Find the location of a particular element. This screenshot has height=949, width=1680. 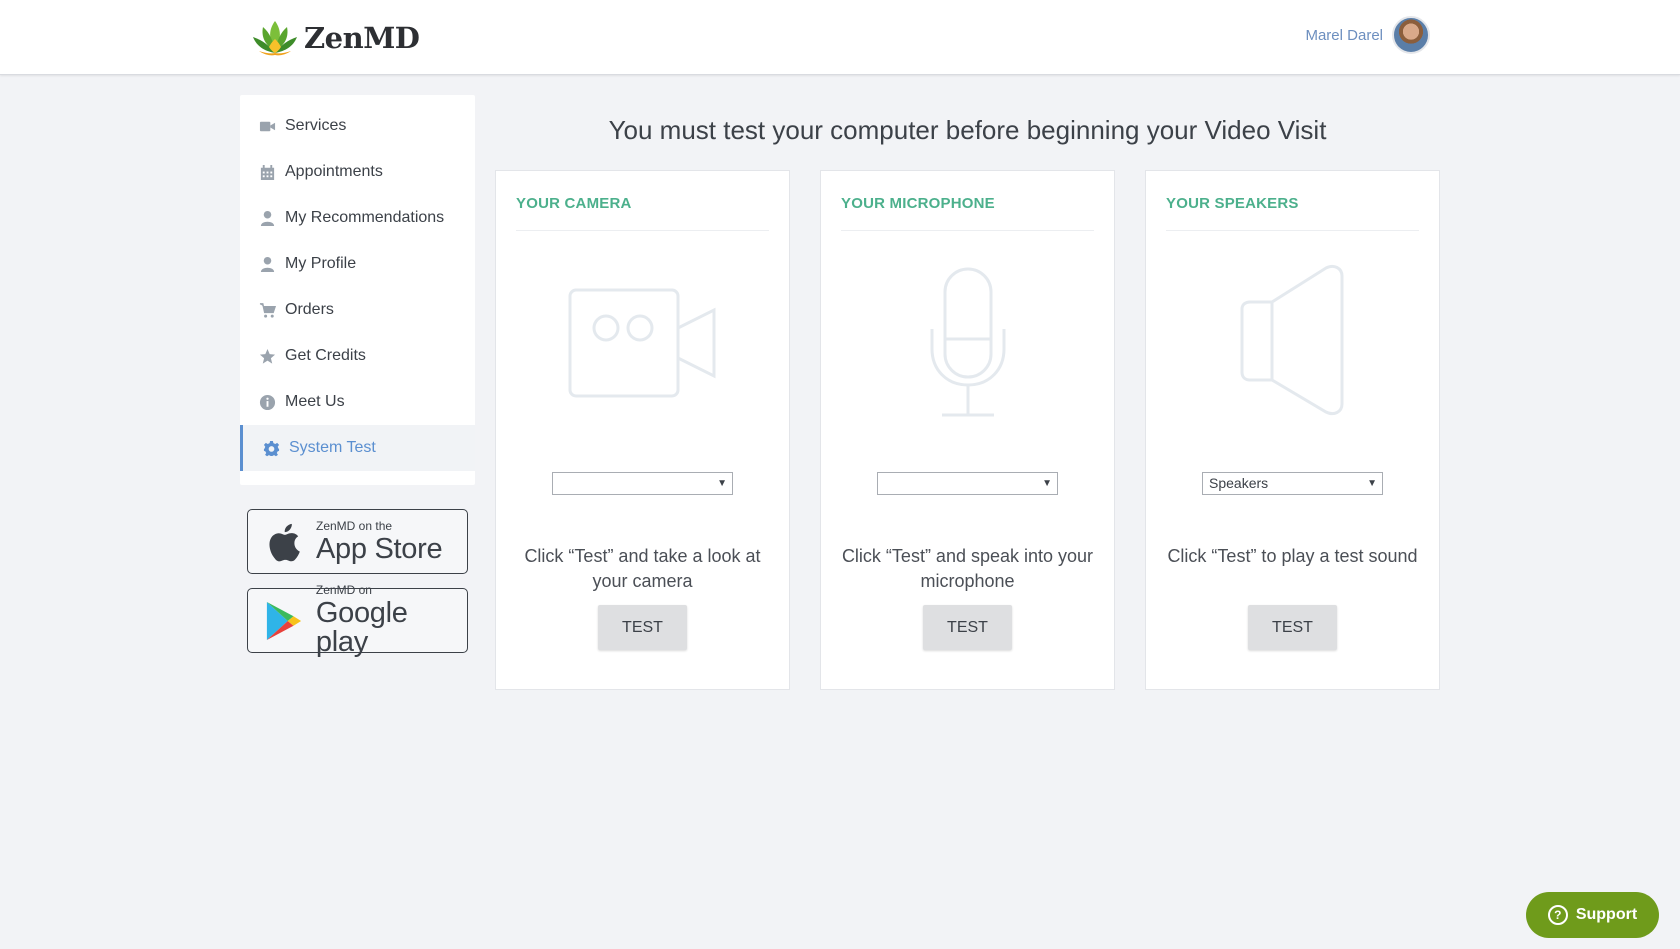

sidebar-item-appointments: Appointments is located at coordinates (357, 172).